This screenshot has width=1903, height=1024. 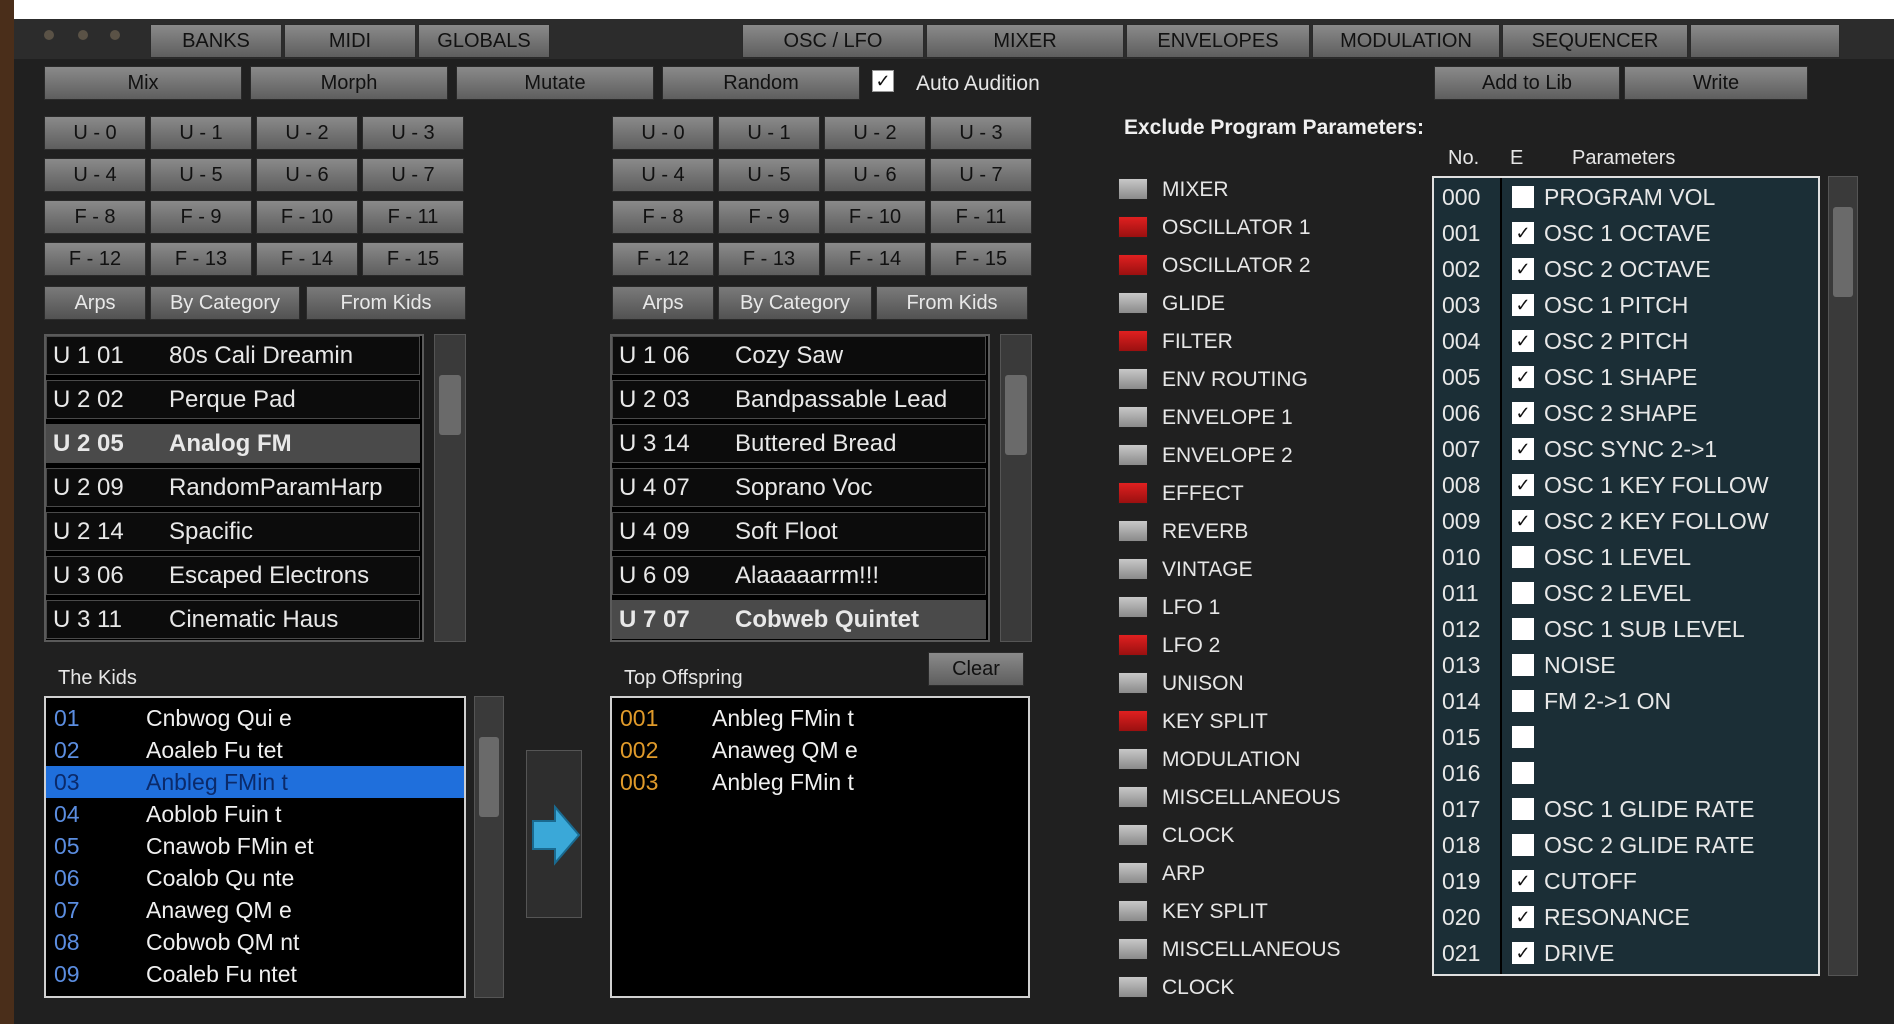 I want to click on patch-row: U 1 01 80s Cali Dreamin, so click(x=233, y=355).